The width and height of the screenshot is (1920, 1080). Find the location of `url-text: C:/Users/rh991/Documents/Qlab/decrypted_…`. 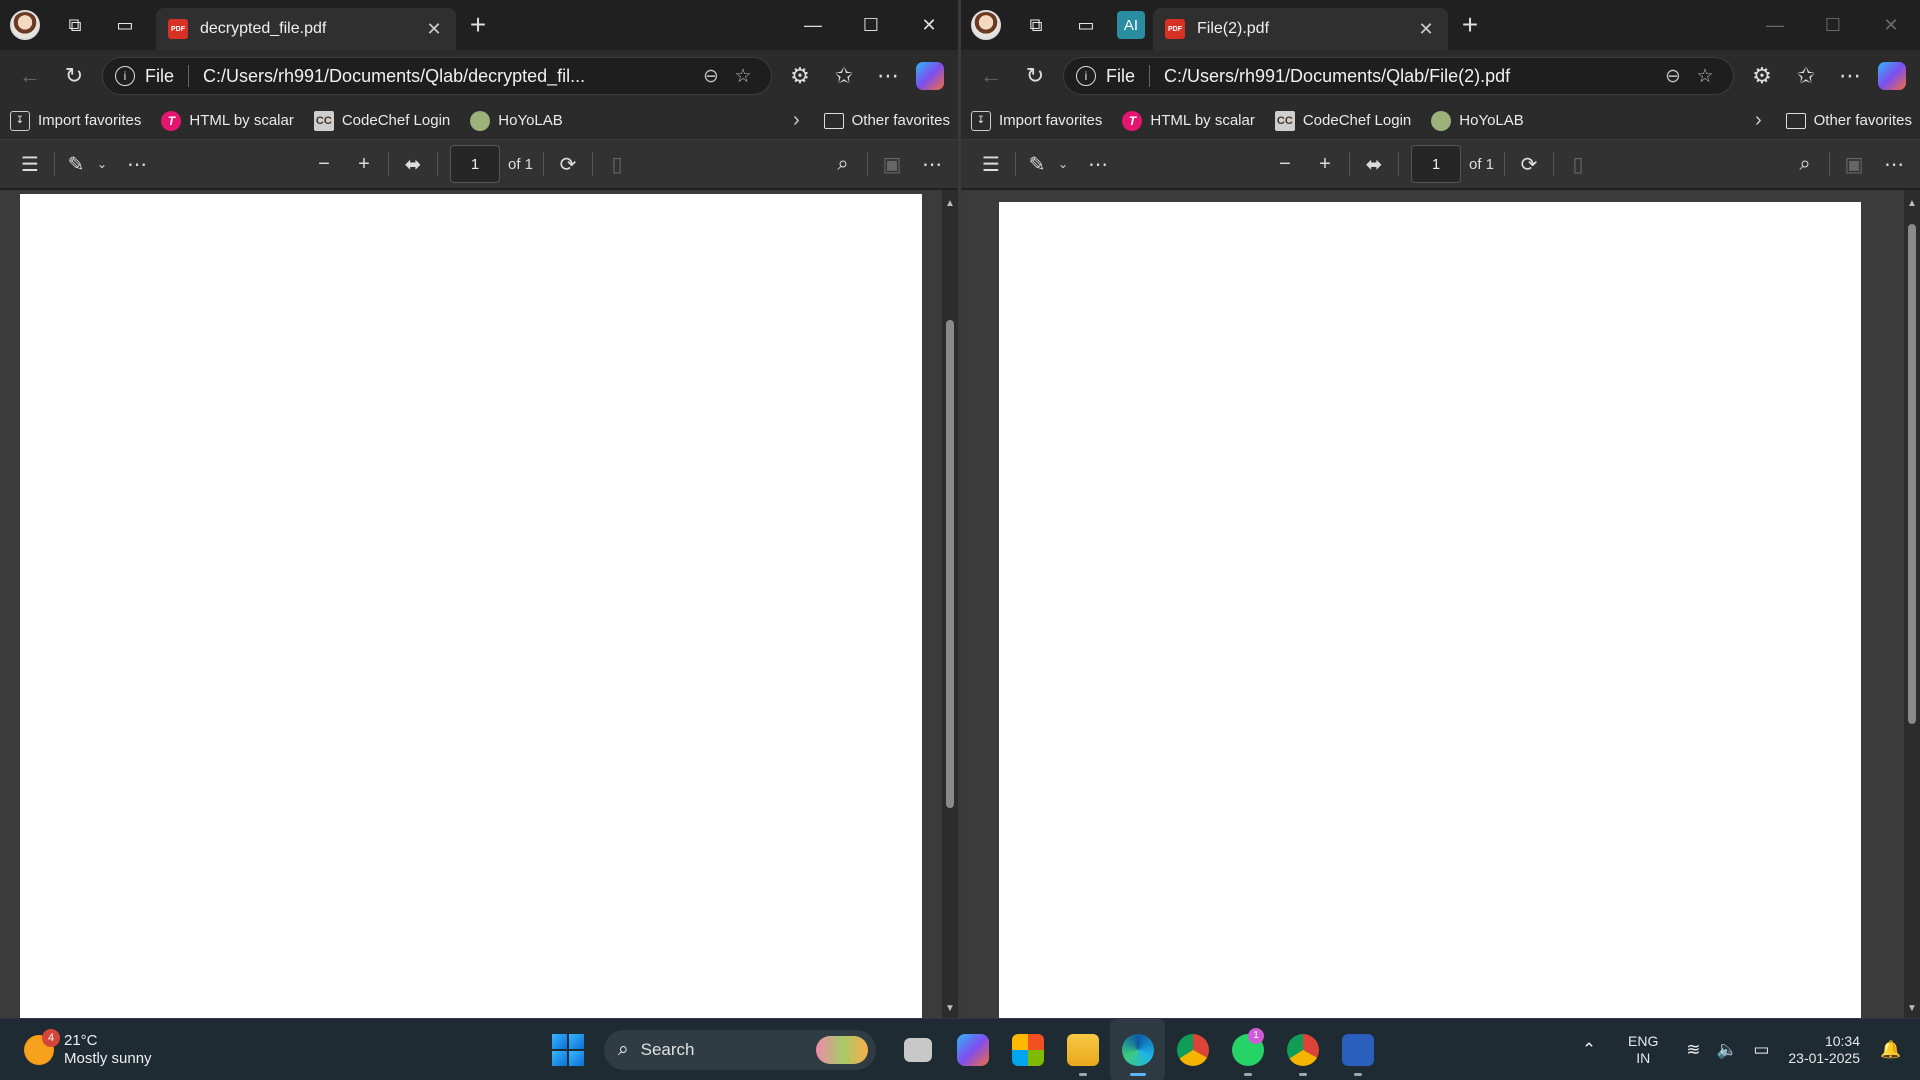

url-text: C:/Users/rh991/Documents/Qlab/decrypted_… is located at coordinates (449, 76).